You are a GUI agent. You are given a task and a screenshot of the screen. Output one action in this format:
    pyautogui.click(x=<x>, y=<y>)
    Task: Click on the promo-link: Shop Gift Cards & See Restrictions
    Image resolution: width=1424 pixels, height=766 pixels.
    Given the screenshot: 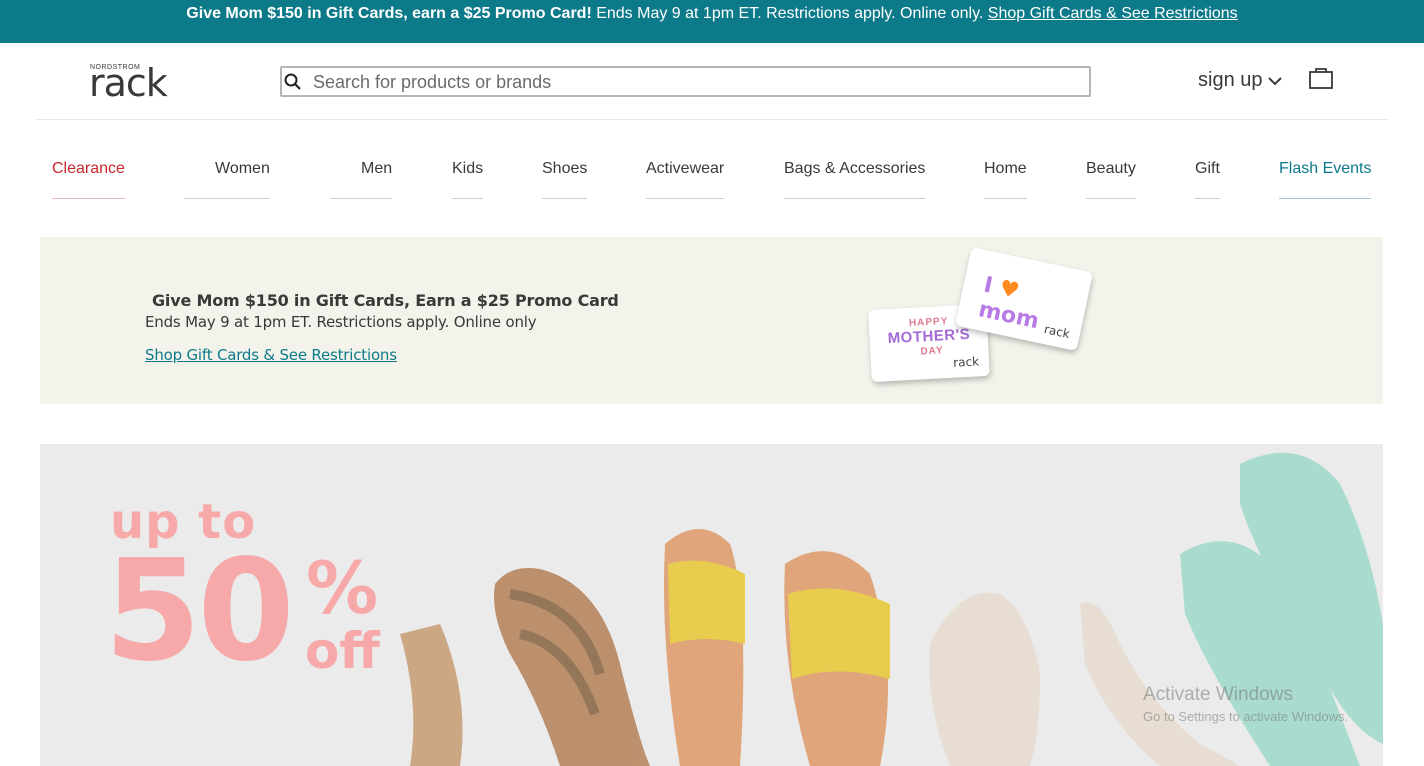 What is the action you would take?
    pyautogui.click(x=271, y=355)
    